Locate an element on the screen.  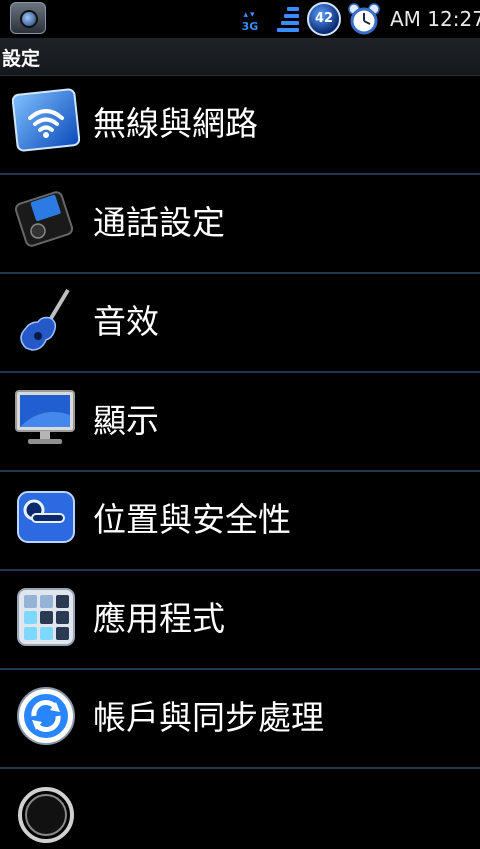
settings-item-label: 位置與安全性 is located at coordinates (192, 519).